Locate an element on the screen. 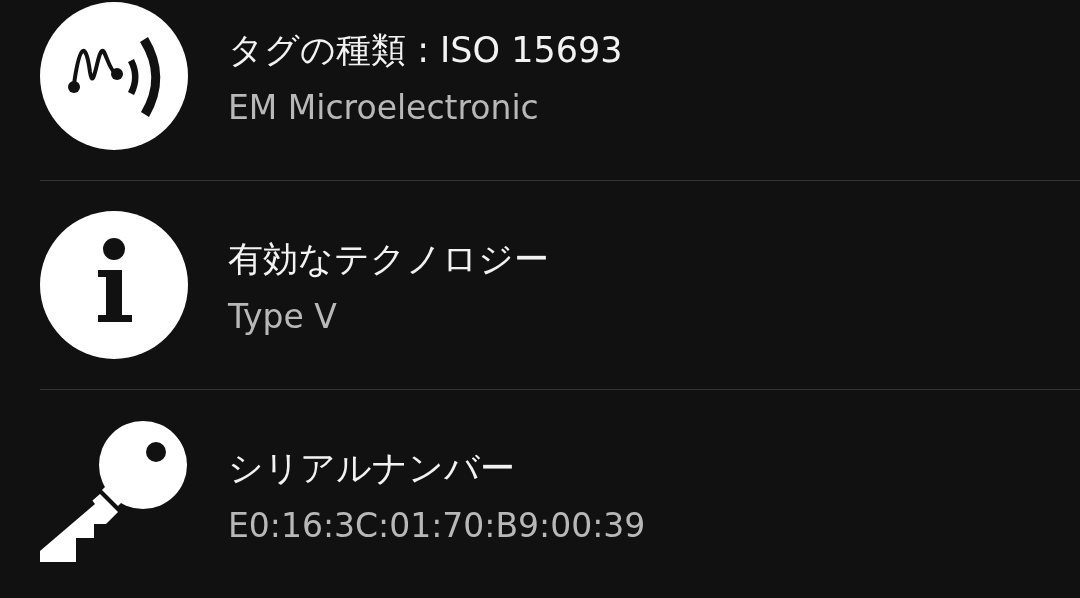 This screenshot has width=1080, height=598. row-value: Type V is located at coordinates (283, 317).